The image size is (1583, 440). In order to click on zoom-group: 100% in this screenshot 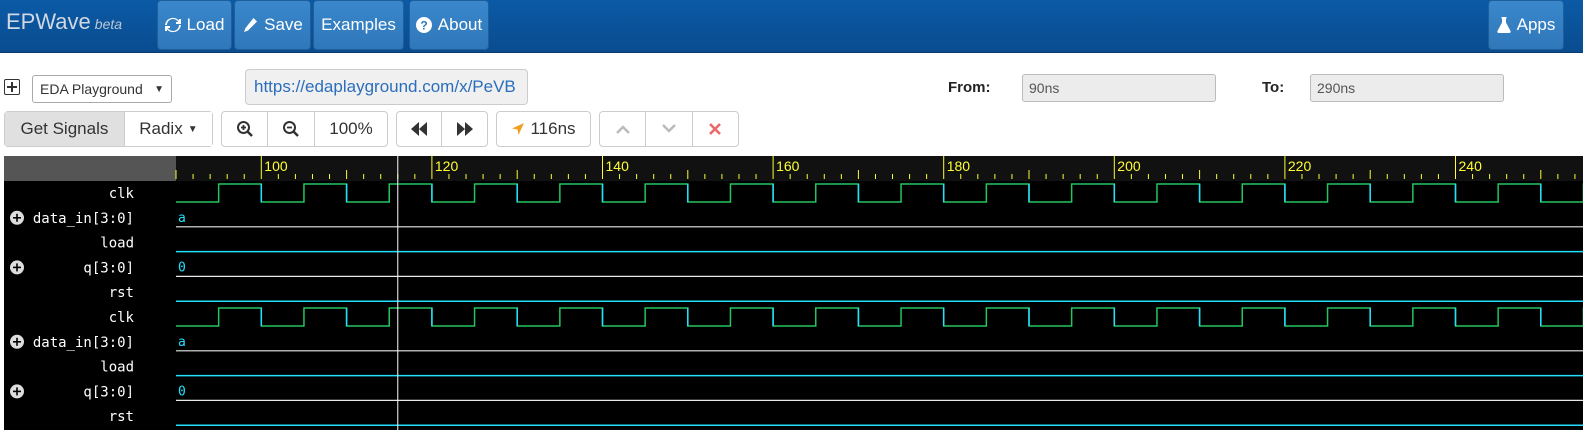, I will do `click(304, 129)`.